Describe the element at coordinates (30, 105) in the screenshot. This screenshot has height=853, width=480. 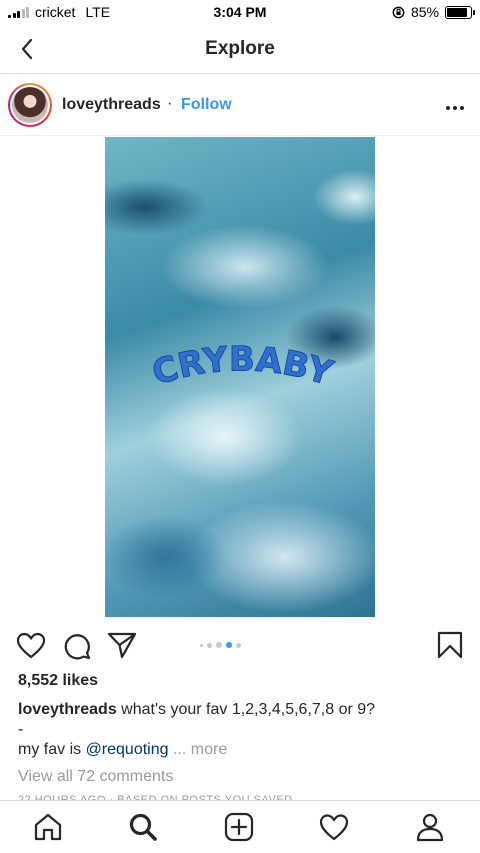
I see `avatar` at that location.